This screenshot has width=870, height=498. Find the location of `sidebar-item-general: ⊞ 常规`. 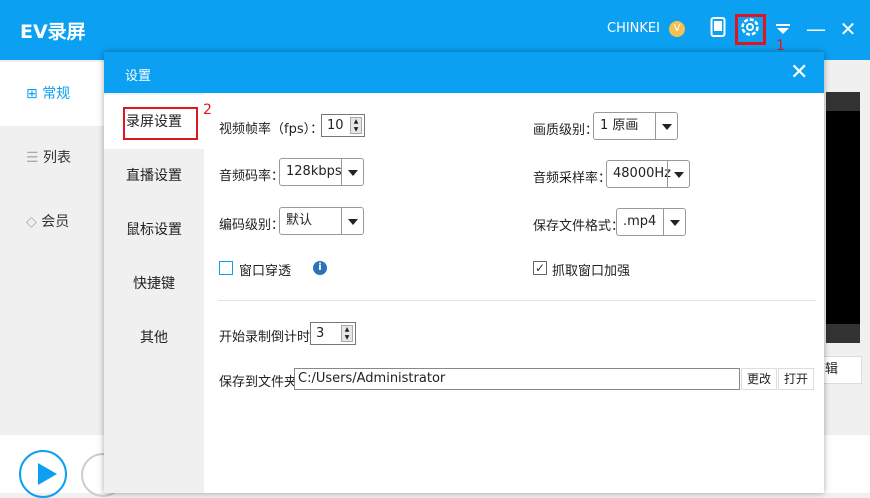

sidebar-item-general: ⊞ 常规 is located at coordinates (52, 94).